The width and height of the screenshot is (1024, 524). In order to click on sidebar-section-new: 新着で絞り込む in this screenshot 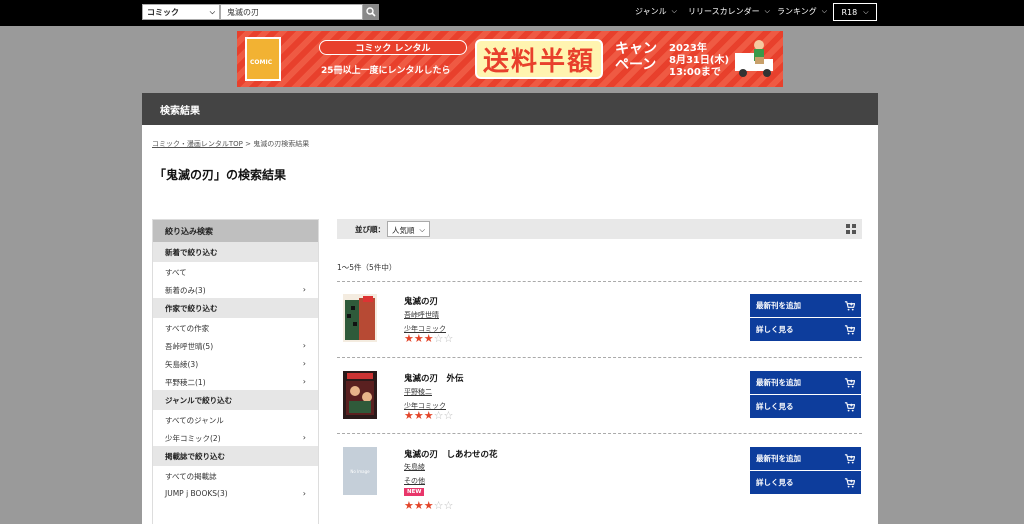, I will do `click(235, 252)`.